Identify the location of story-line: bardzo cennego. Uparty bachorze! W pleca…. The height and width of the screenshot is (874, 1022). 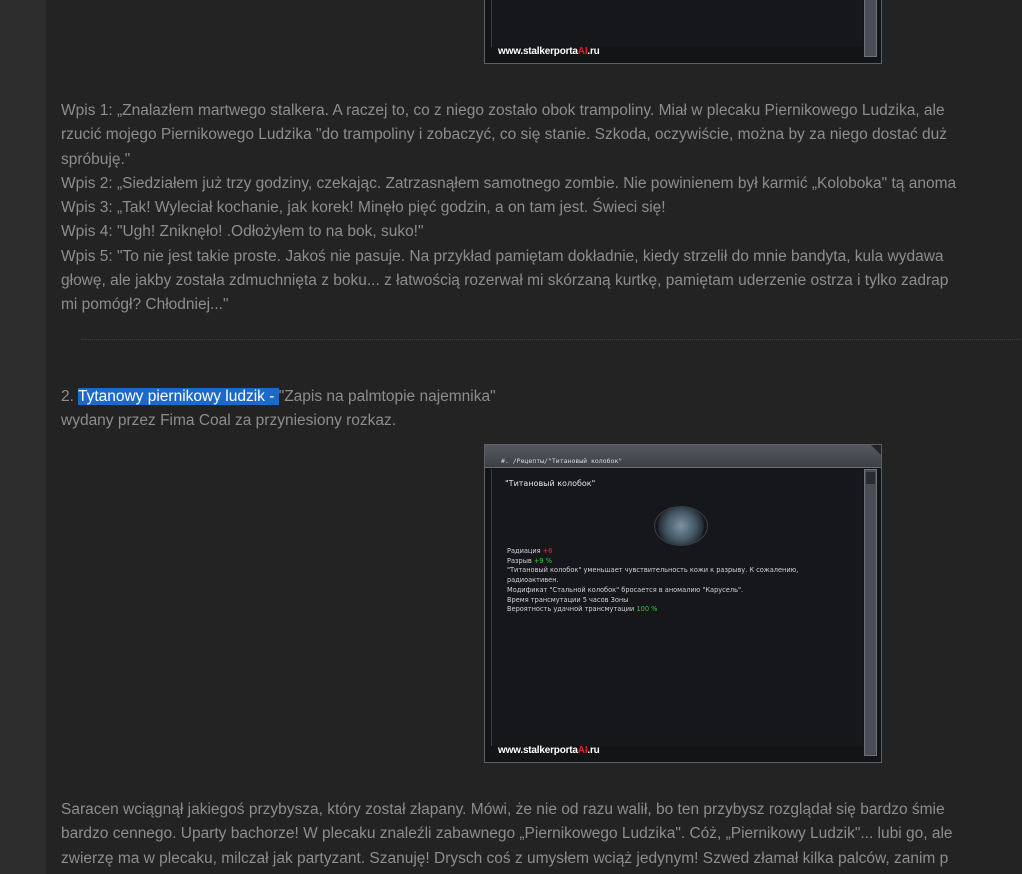
(507, 834).